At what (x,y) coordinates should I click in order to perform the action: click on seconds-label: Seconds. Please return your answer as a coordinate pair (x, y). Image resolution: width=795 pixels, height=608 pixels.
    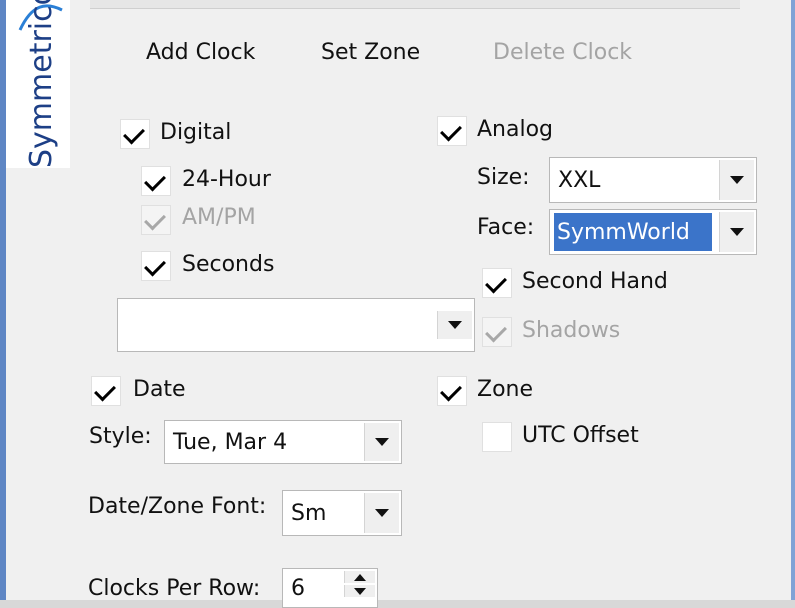
    Looking at the image, I should click on (228, 264).